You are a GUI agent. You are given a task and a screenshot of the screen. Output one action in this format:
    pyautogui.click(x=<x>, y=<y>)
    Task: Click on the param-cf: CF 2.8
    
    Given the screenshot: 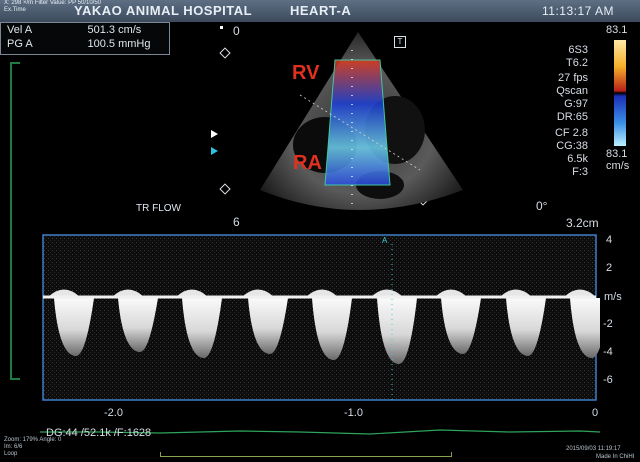 What is the action you would take?
    pyautogui.click(x=571, y=133)
    